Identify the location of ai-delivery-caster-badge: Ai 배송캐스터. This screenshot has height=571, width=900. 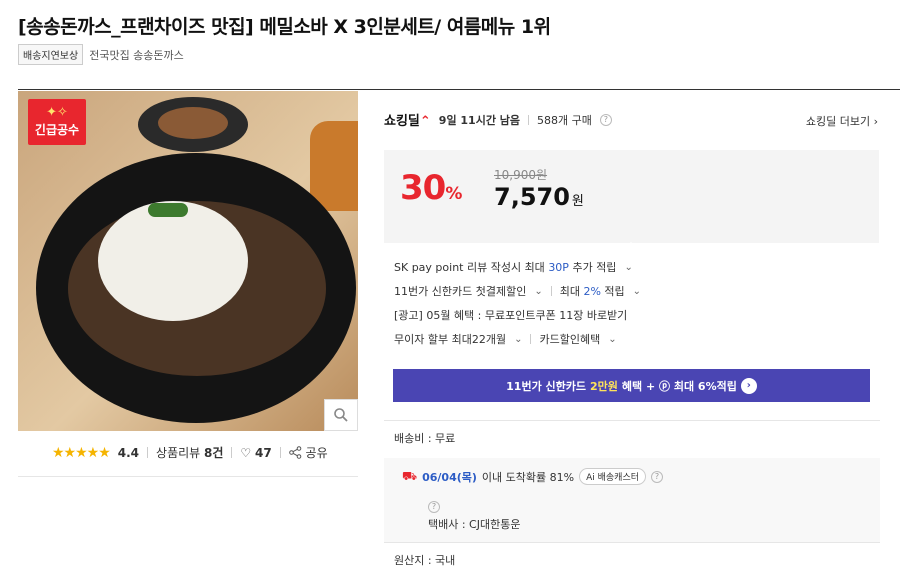
(613, 476).